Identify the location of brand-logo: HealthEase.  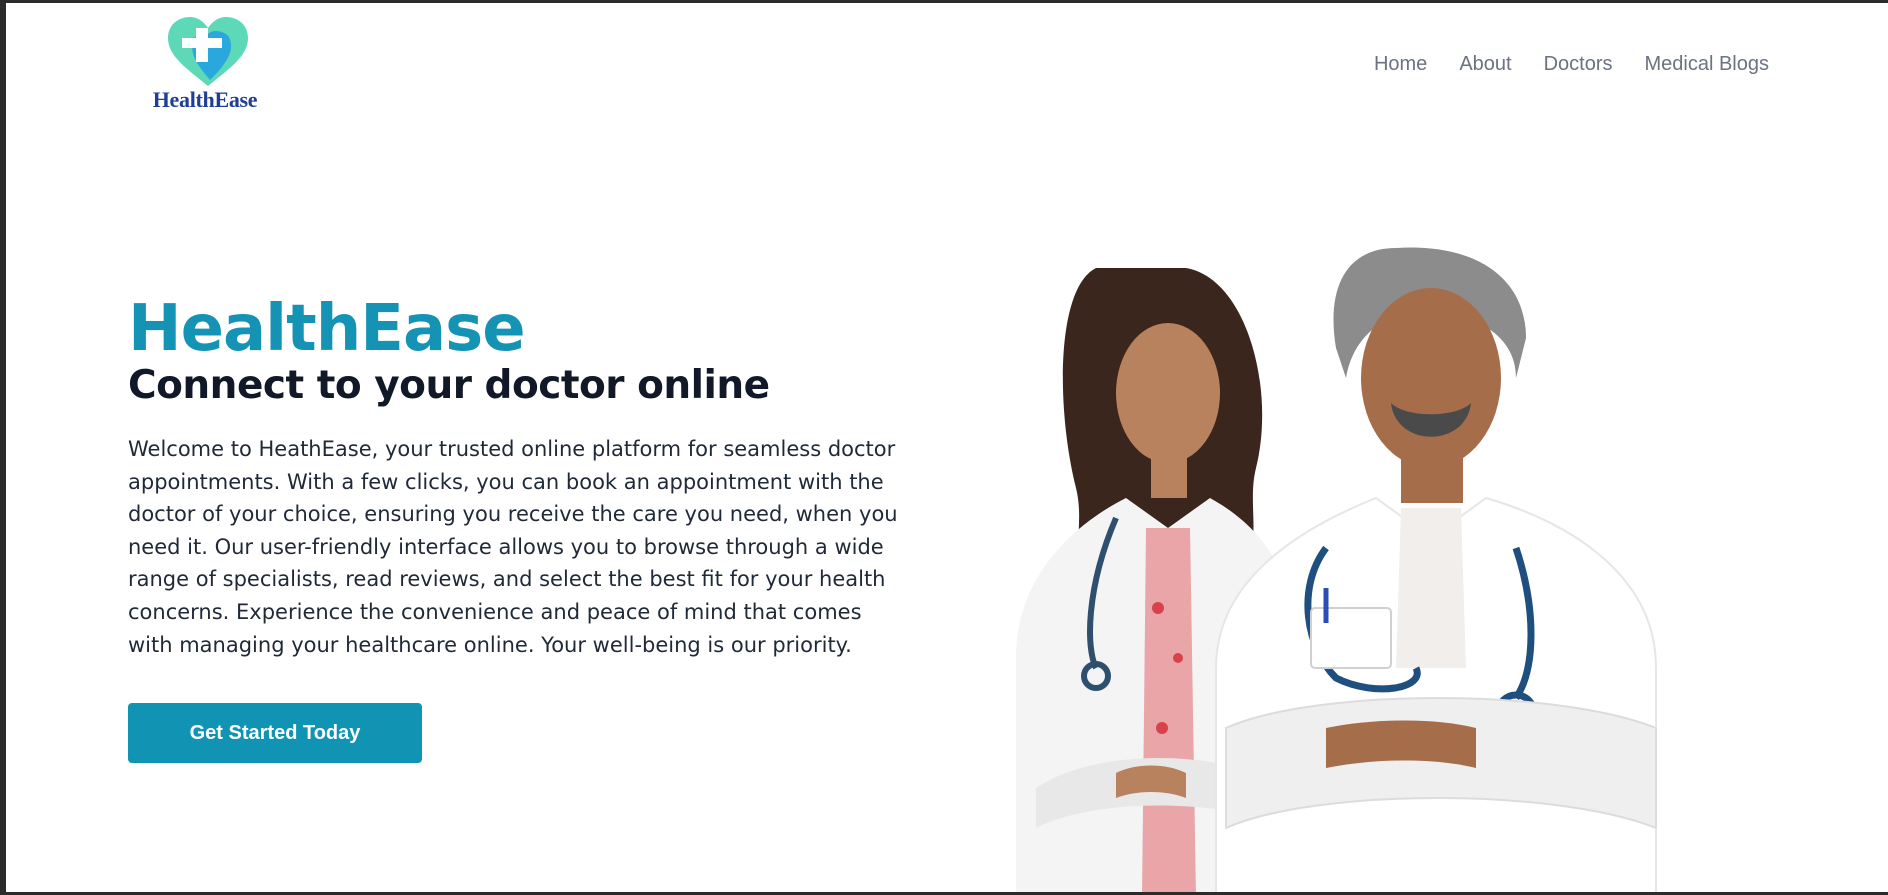
(210, 66).